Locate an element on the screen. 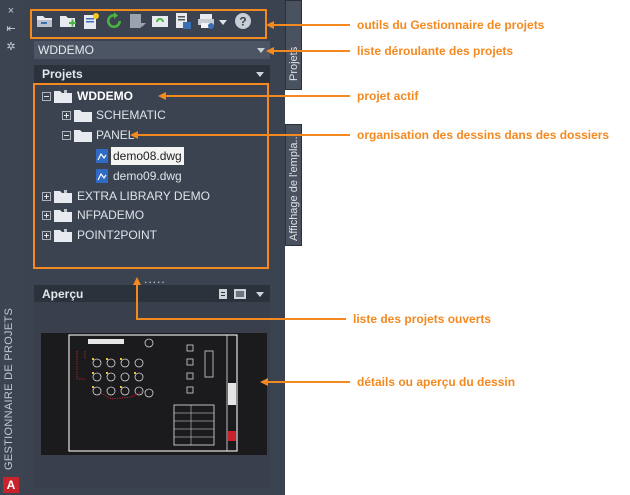 The image size is (630, 495). arrow-open-projects is located at coordinates (239, 298).